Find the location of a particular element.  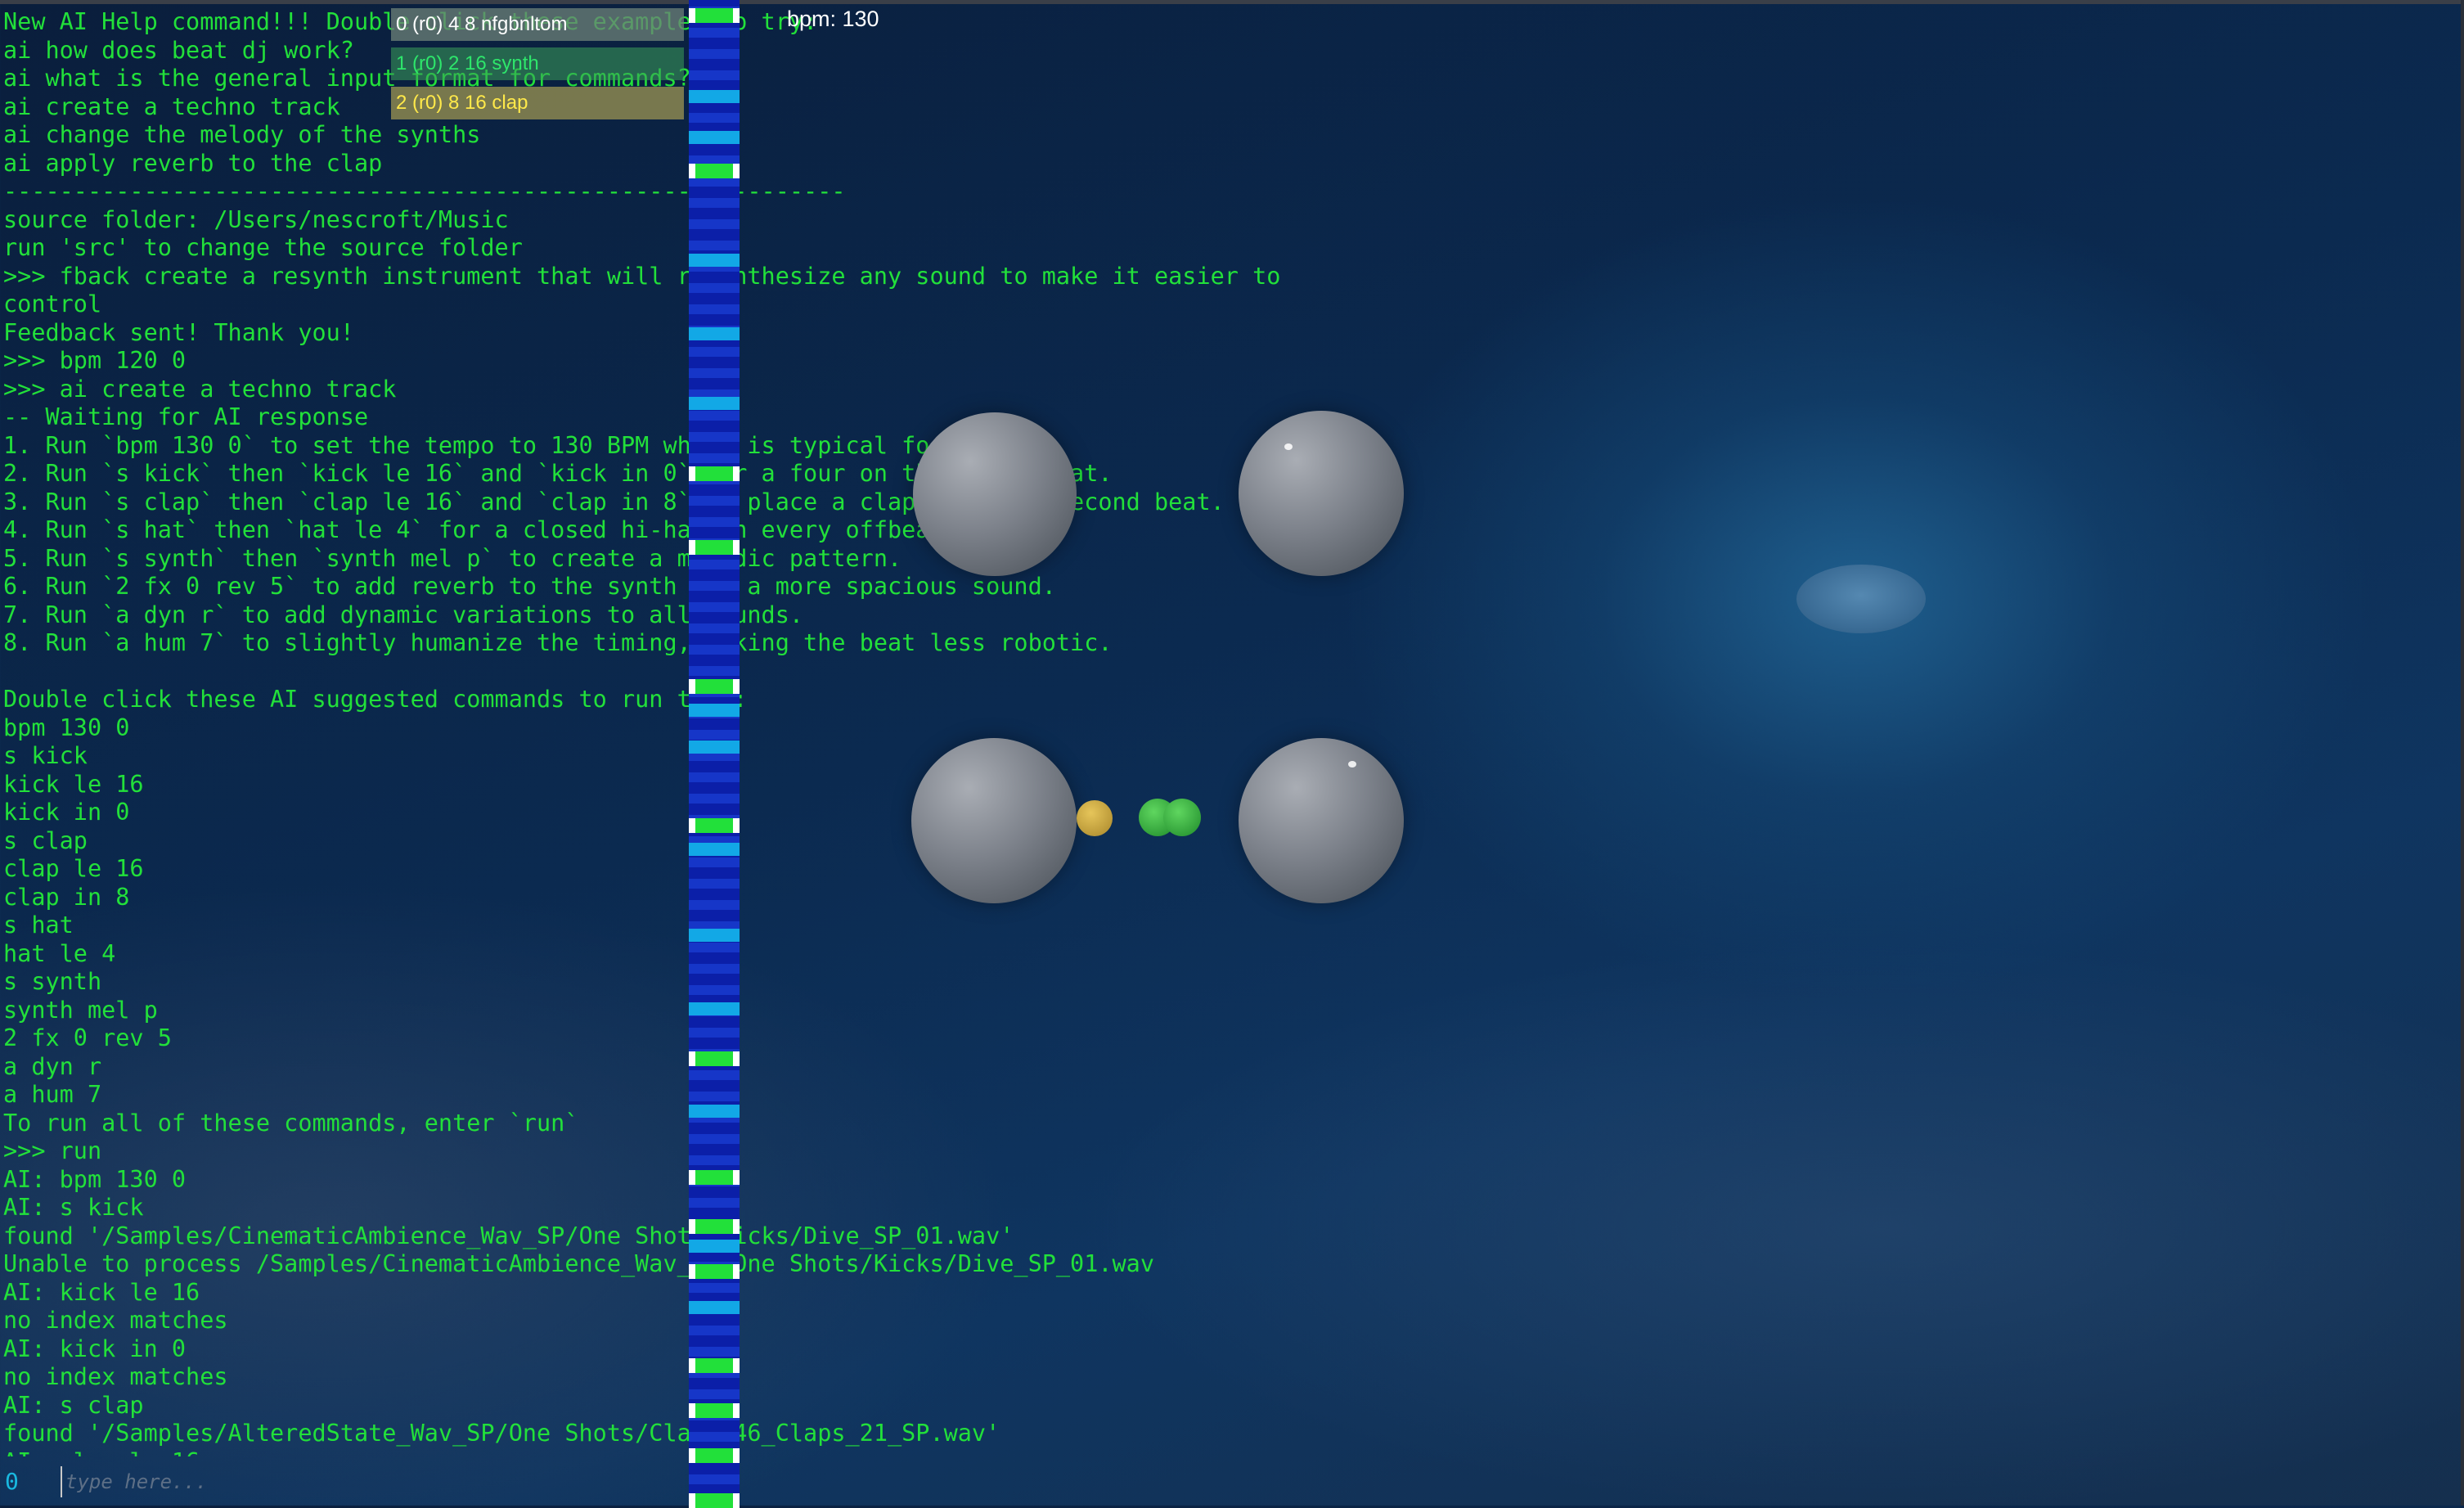

command-bar: 0 is located at coordinates (1232, 1481).